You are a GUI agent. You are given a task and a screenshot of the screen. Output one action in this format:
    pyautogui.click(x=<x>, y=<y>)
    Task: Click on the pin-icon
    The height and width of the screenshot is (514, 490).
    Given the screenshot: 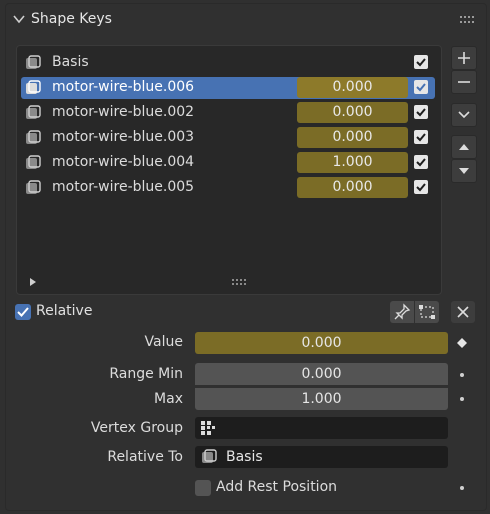 What is the action you would take?
    pyautogui.click(x=402, y=311)
    